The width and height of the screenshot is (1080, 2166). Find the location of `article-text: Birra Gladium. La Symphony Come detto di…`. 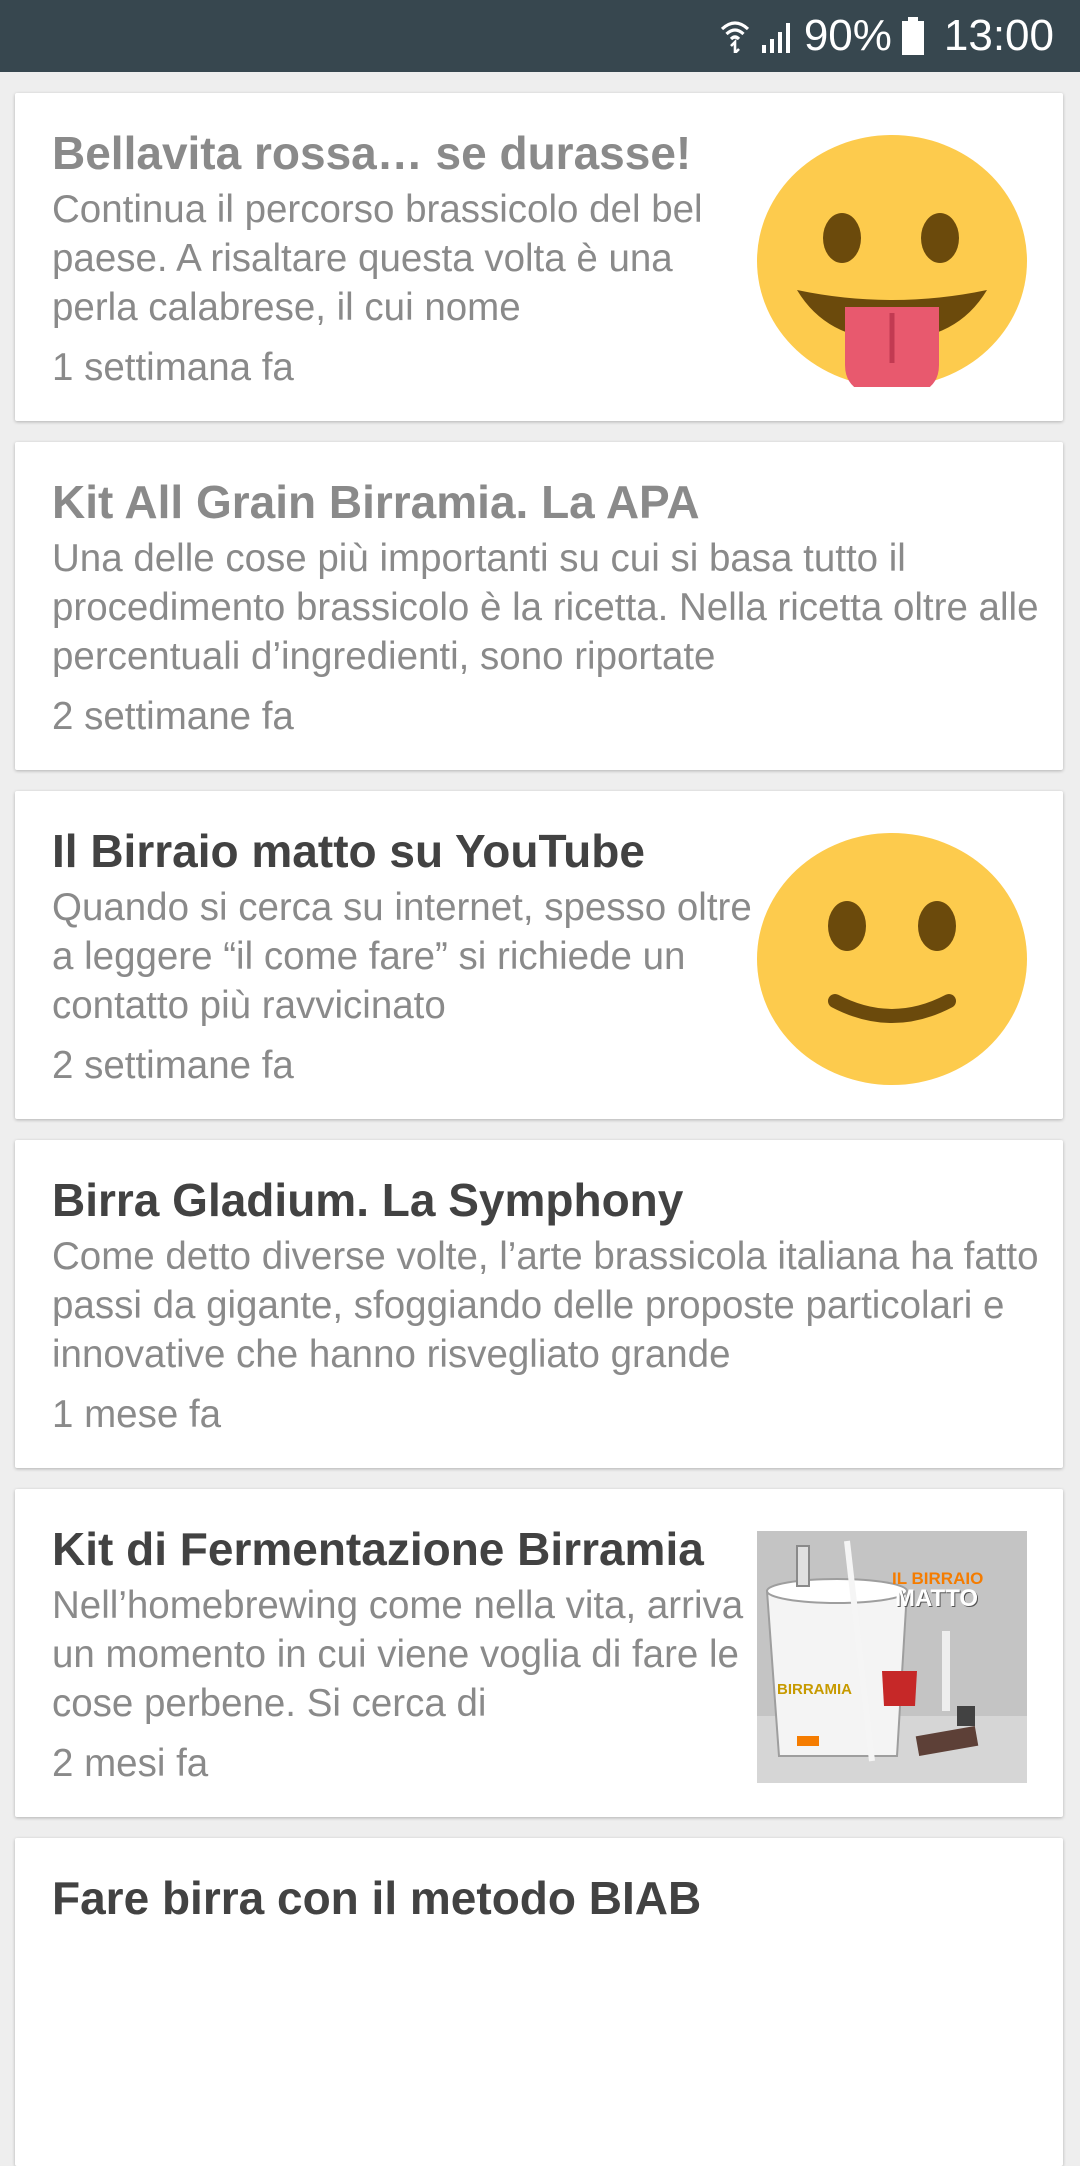

article-text: Birra Gladium. La Symphony Come detto di… is located at coordinates (547, 1304).